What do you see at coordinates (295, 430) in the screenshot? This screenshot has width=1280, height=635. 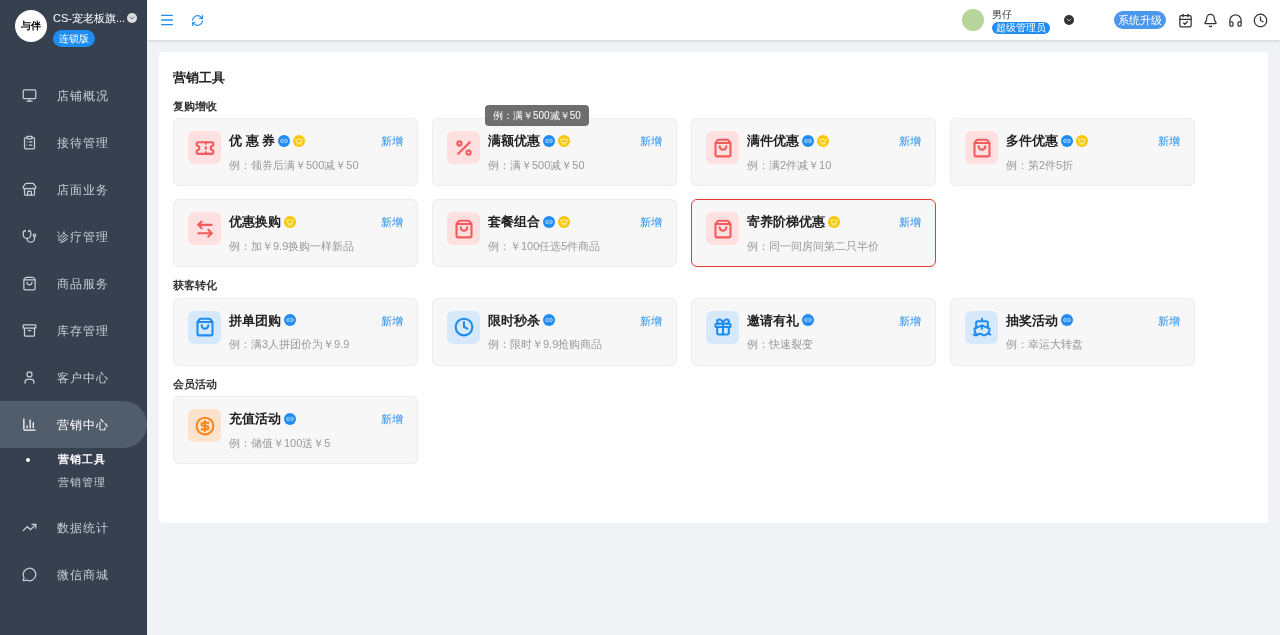 I see `tool-card: 充值活动 例：储值￥100送￥5 新增` at bounding box center [295, 430].